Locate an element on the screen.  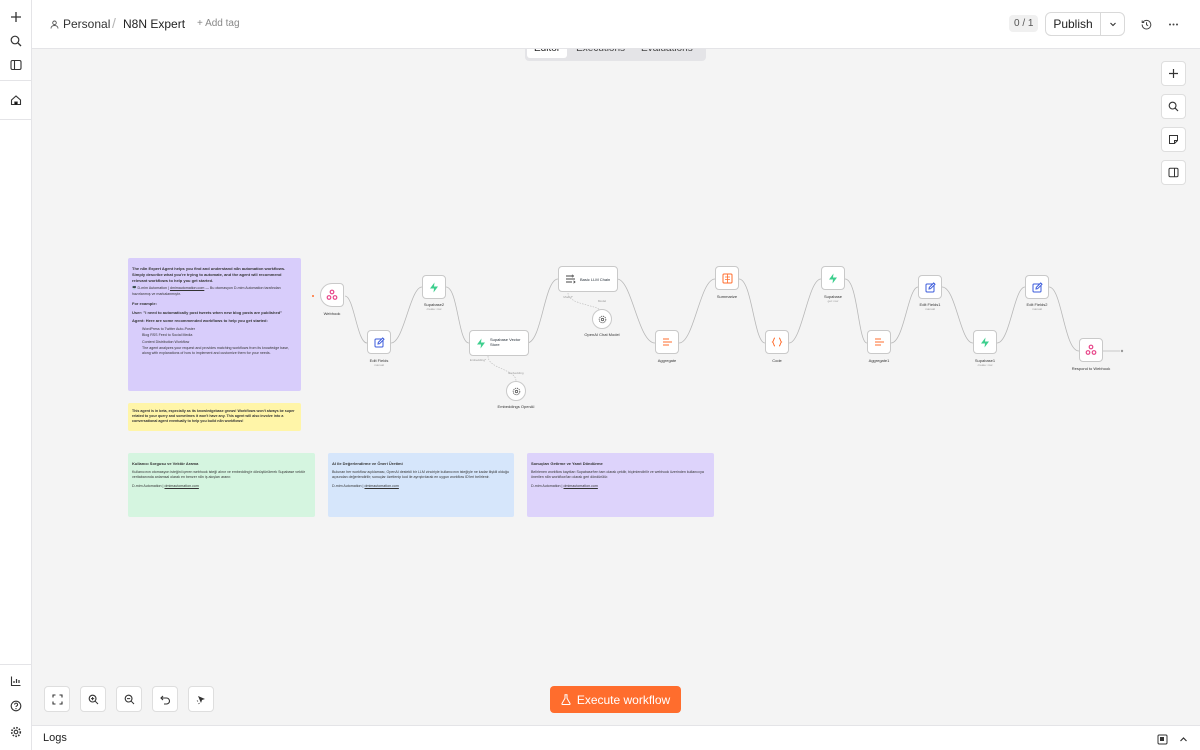
tab-evaluations: Evaluations is located at coordinates (667, 53).